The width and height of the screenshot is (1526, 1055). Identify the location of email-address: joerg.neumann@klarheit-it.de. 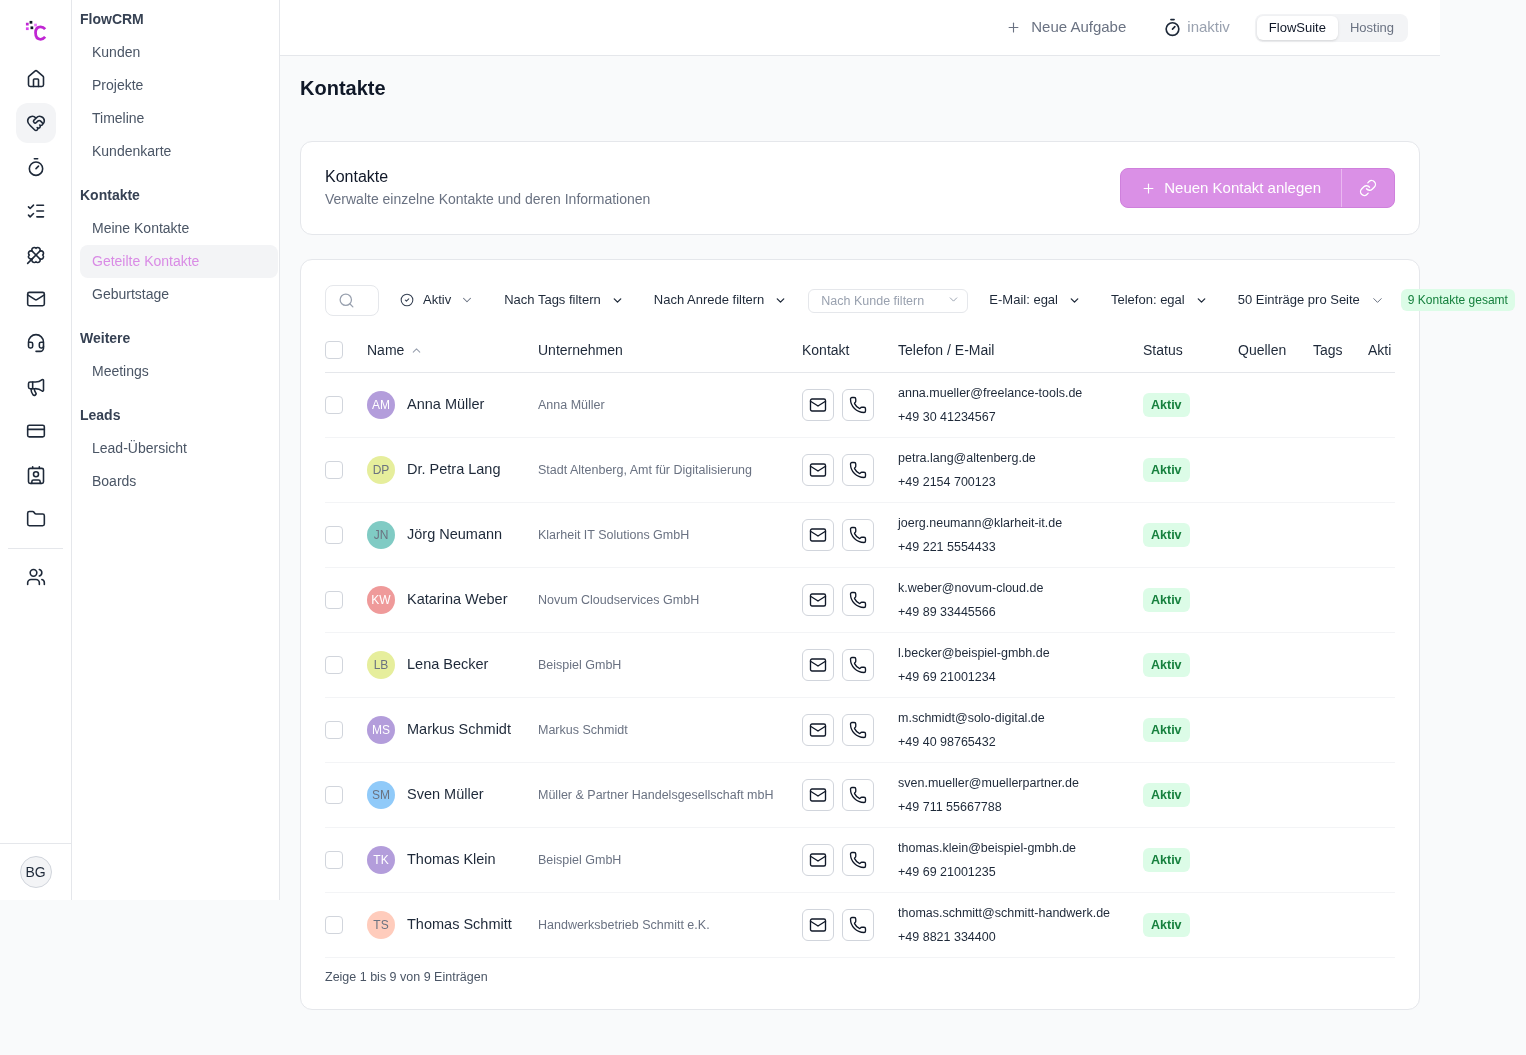
(981, 523).